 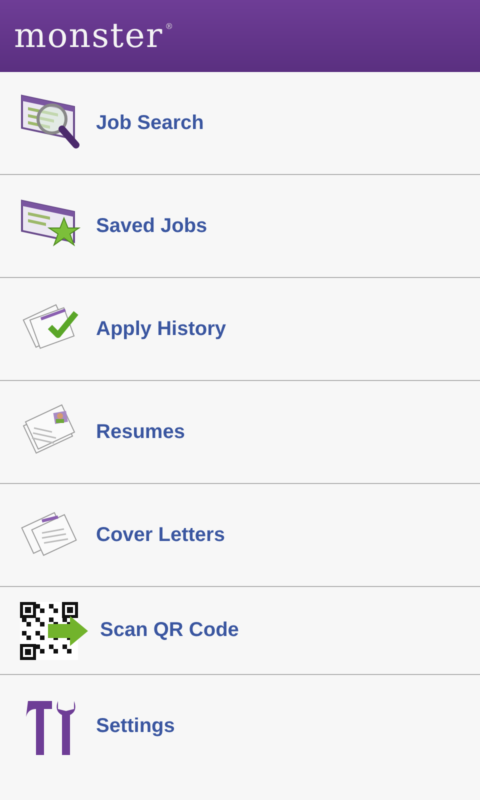 I want to click on qr-code-arrow-icon, so click(x=54, y=631).